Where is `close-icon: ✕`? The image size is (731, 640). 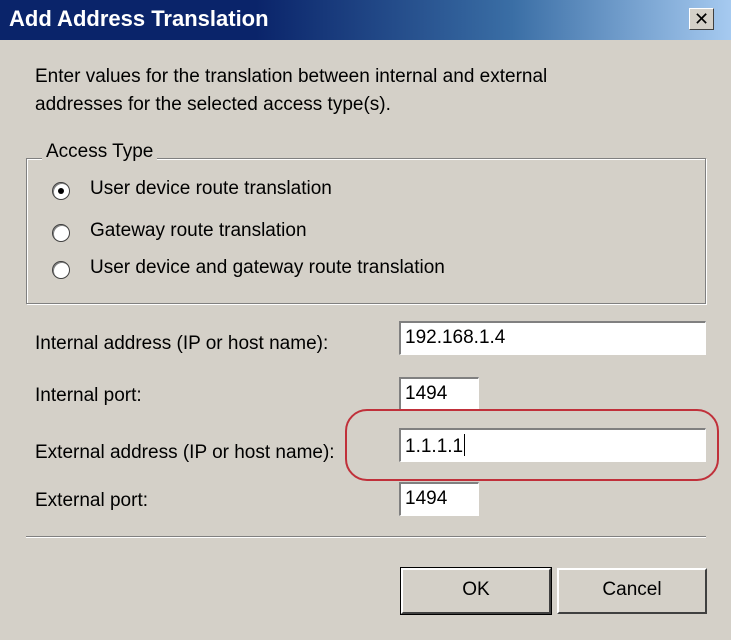
close-icon: ✕ is located at coordinates (701, 19).